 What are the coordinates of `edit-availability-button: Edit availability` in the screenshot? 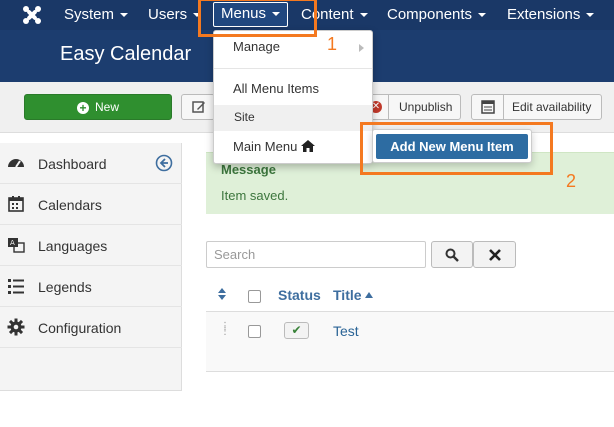 It's located at (536, 107).